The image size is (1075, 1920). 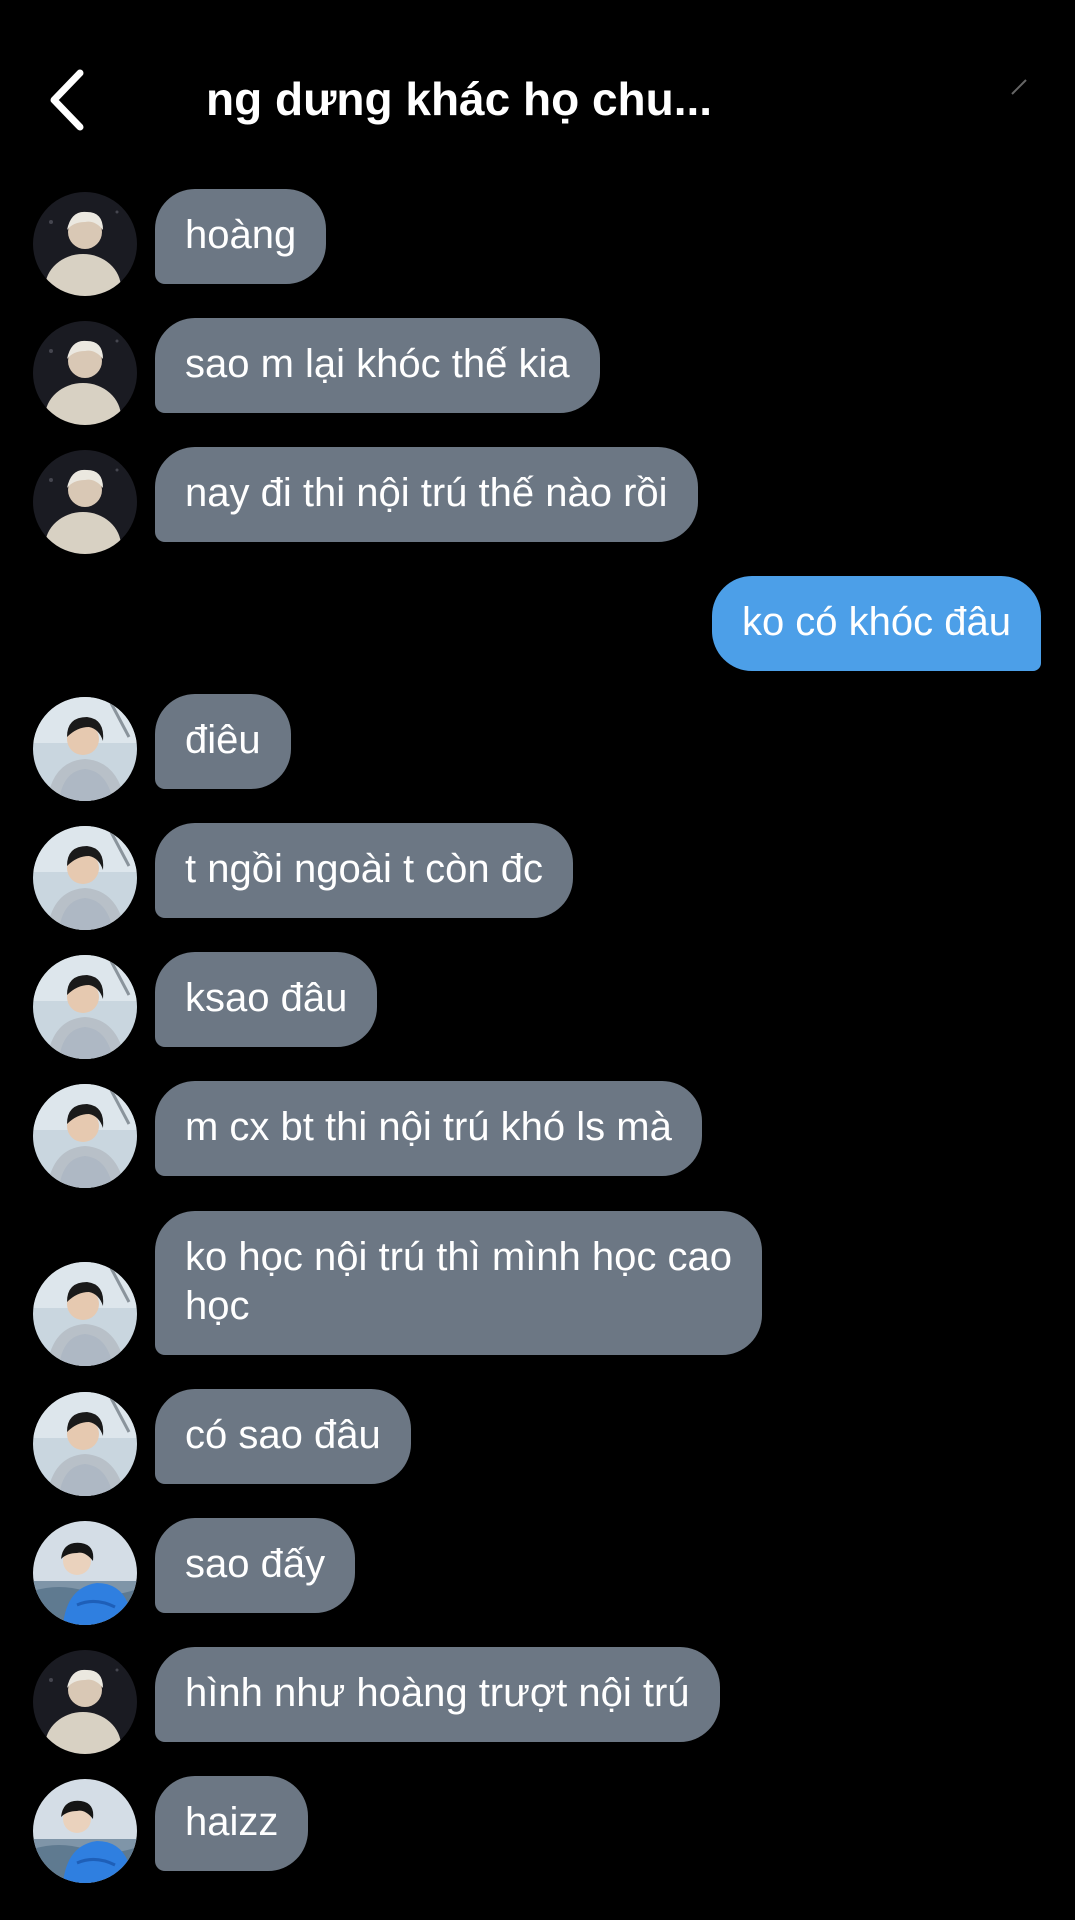 What do you see at coordinates (266, 999) in the screenshot?
I see `message-bubble: ksao đâu` at bounding box center [266, 999].